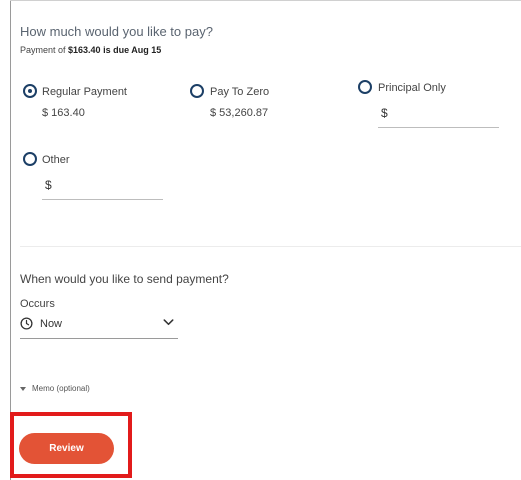 The width and height of the screenshot is (521, 480). I want to click on radio-regular-payment, so click(30, 91).